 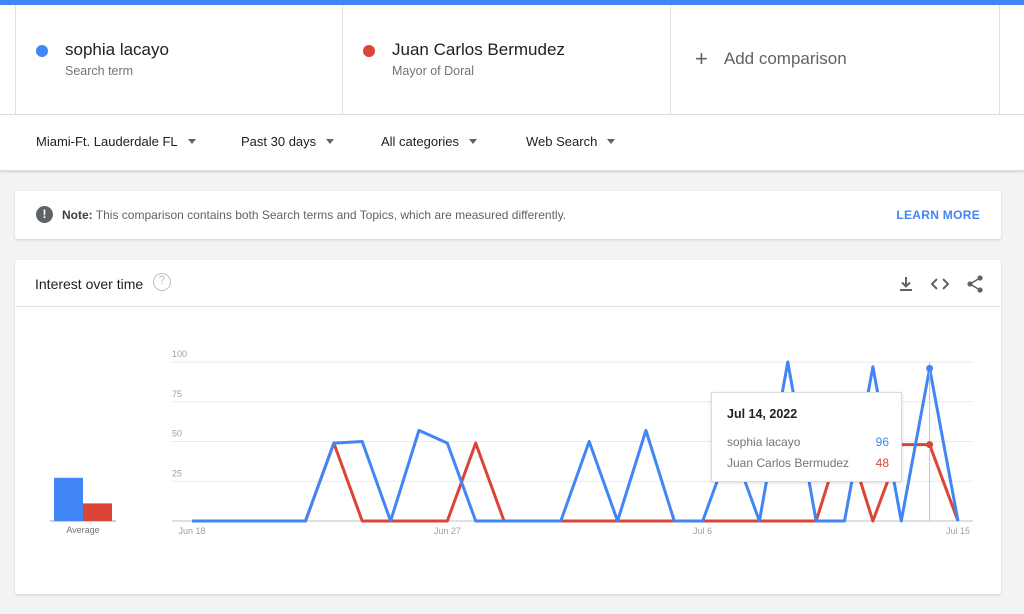 I want to click on x-tick-label: Jul 15, so click(x=958, y=531).